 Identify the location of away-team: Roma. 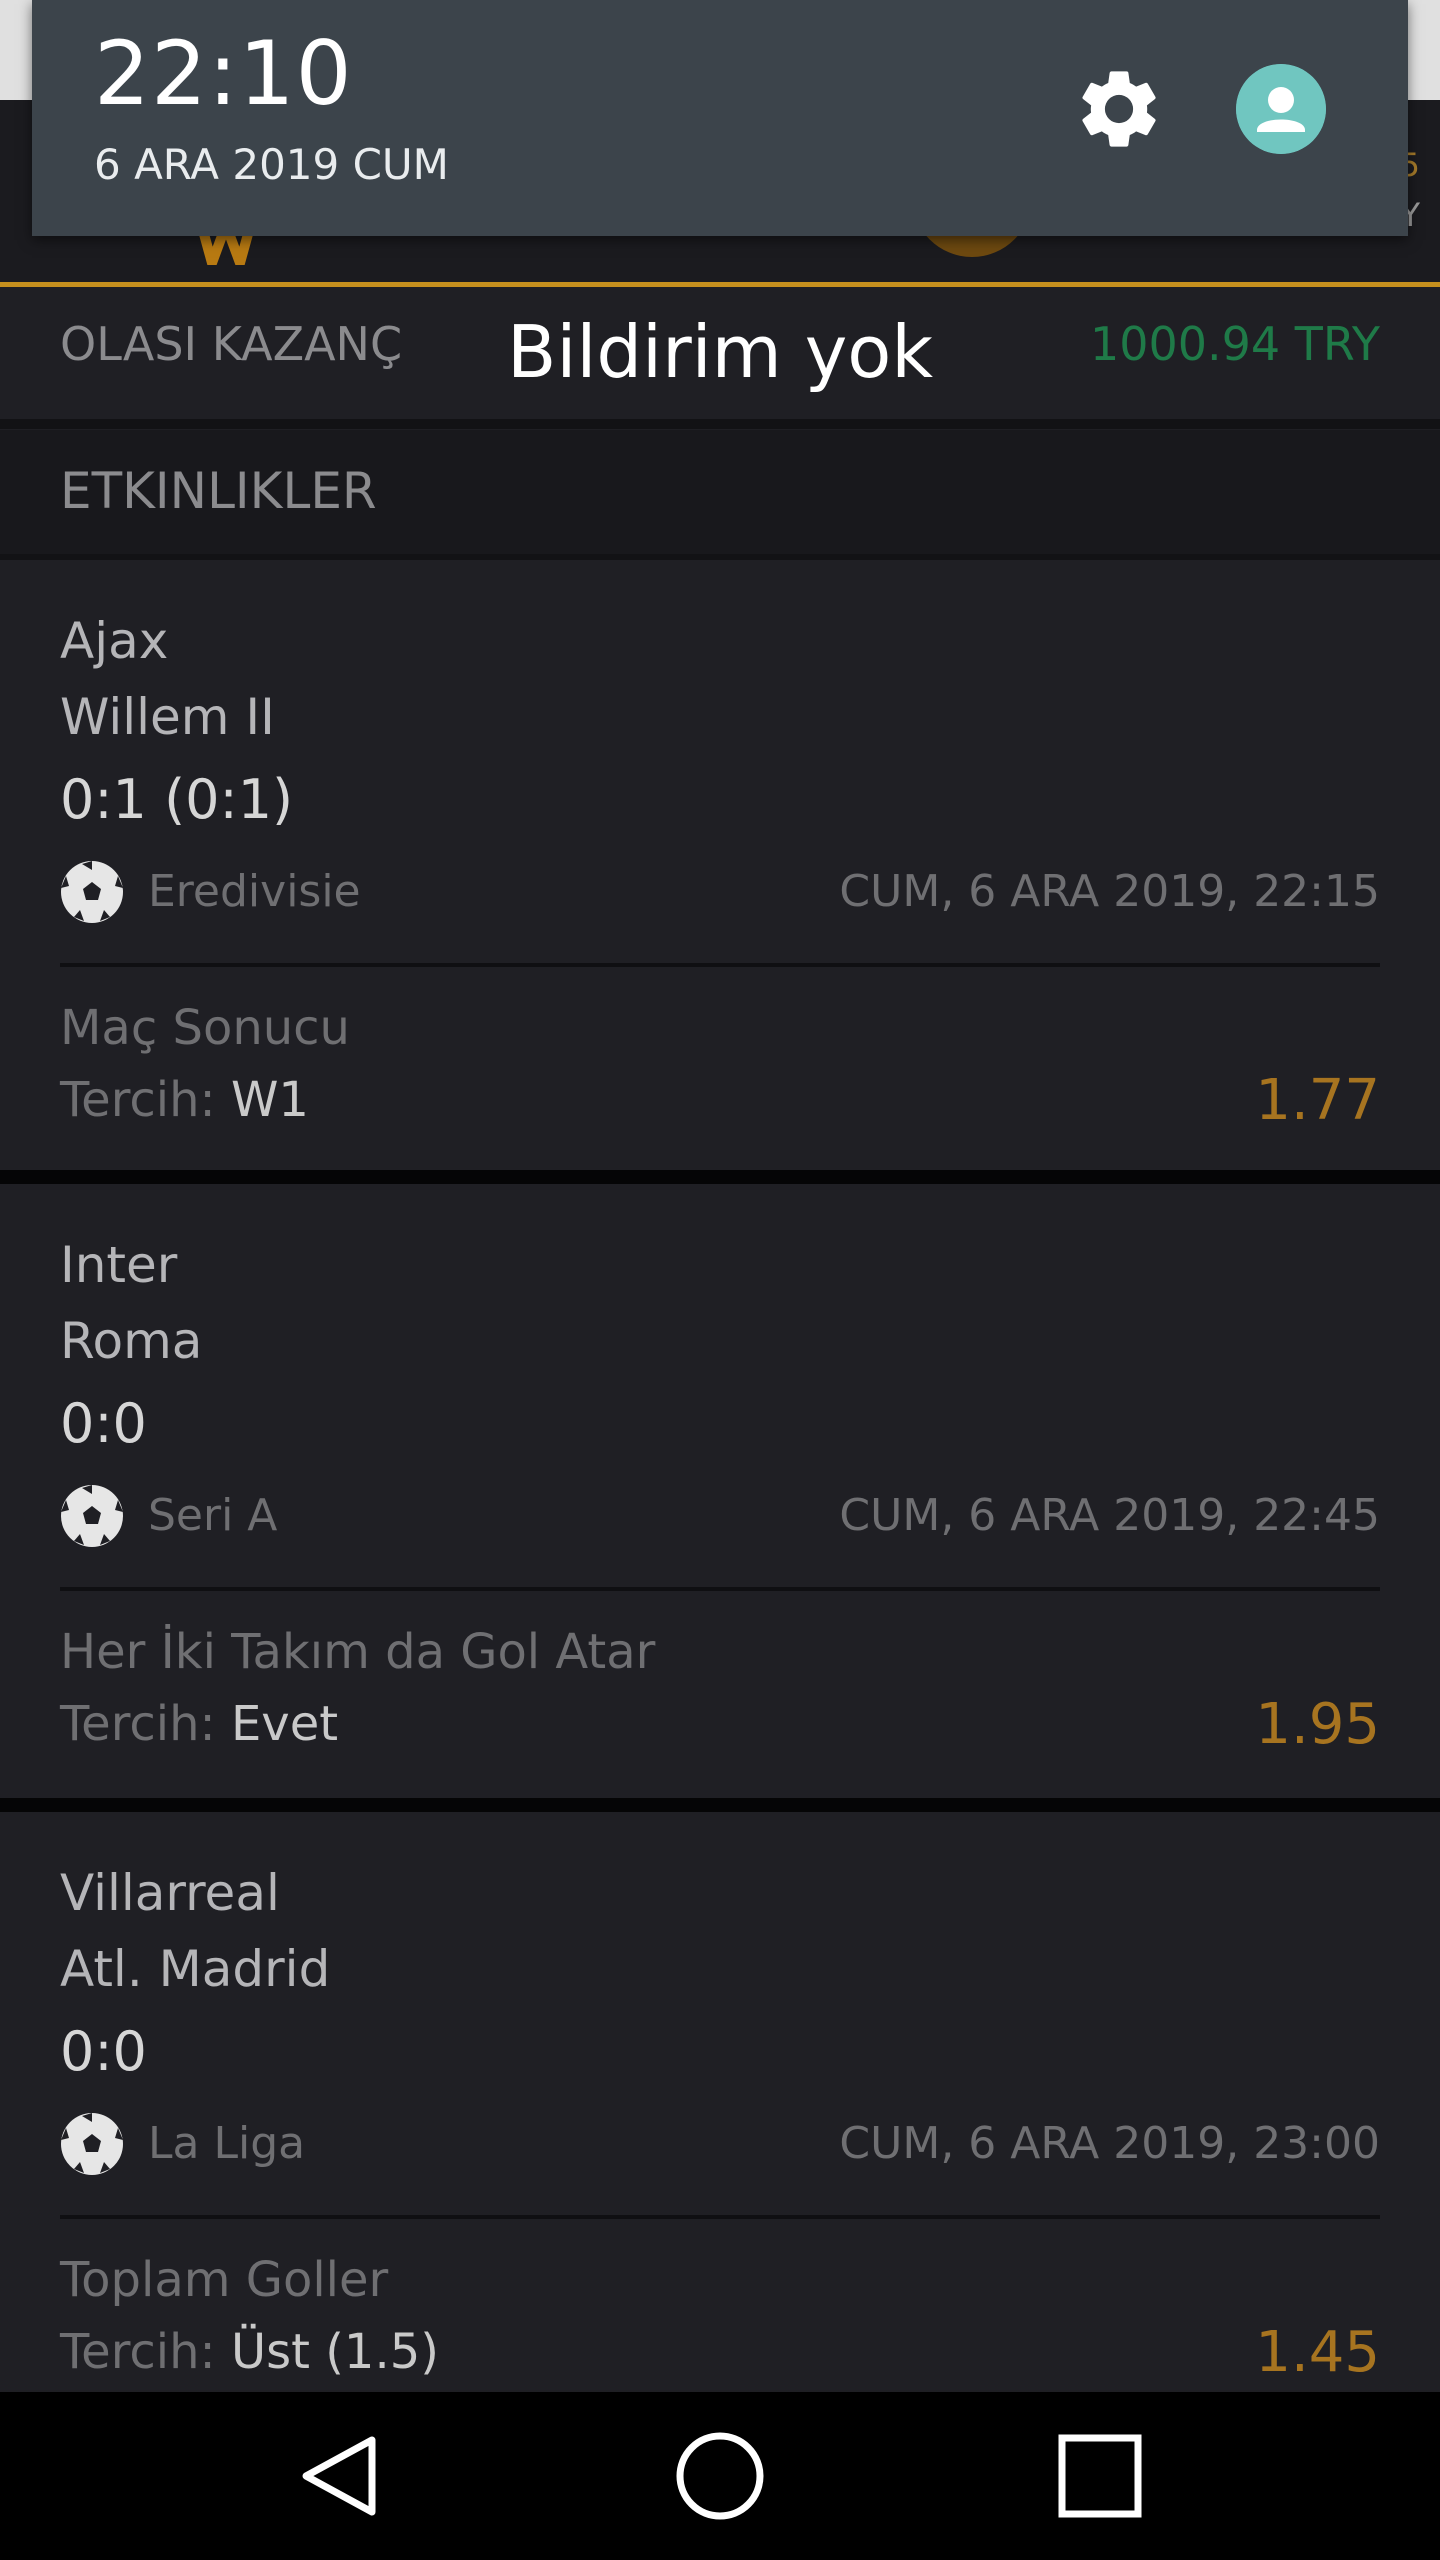
(131, 1341).